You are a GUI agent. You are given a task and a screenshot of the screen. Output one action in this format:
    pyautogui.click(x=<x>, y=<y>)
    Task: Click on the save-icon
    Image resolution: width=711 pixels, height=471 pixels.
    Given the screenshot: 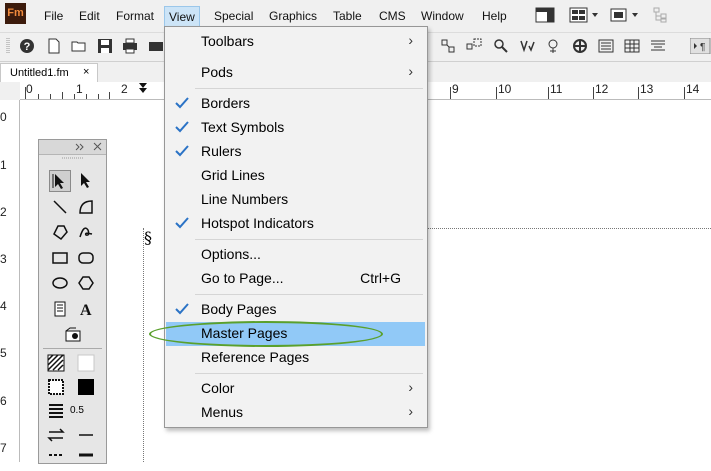 What is the action you would take?
    pyautogui.click(x=105, y=46)
    